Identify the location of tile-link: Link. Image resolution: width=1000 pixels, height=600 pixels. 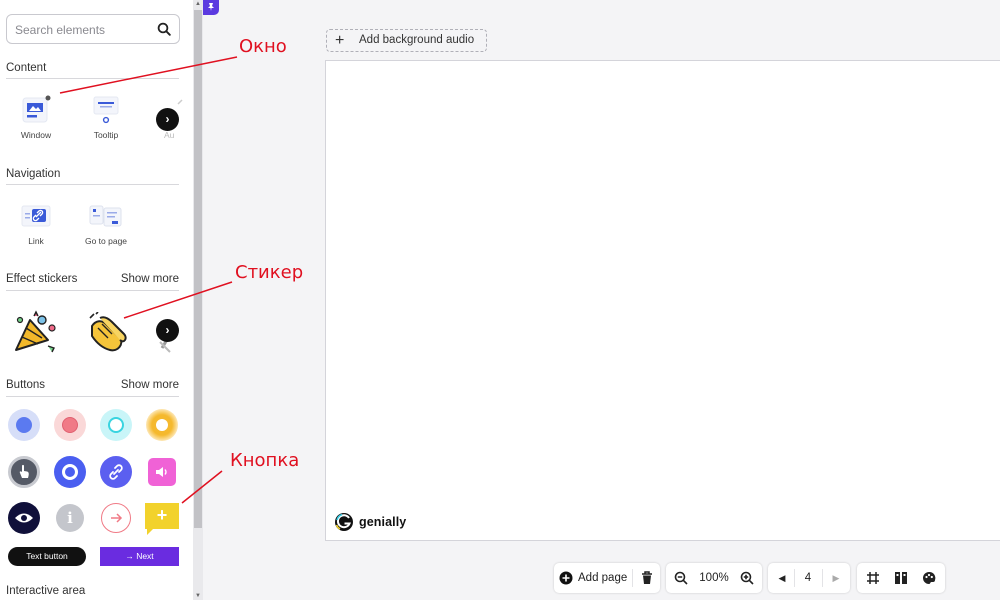
(36, 223).